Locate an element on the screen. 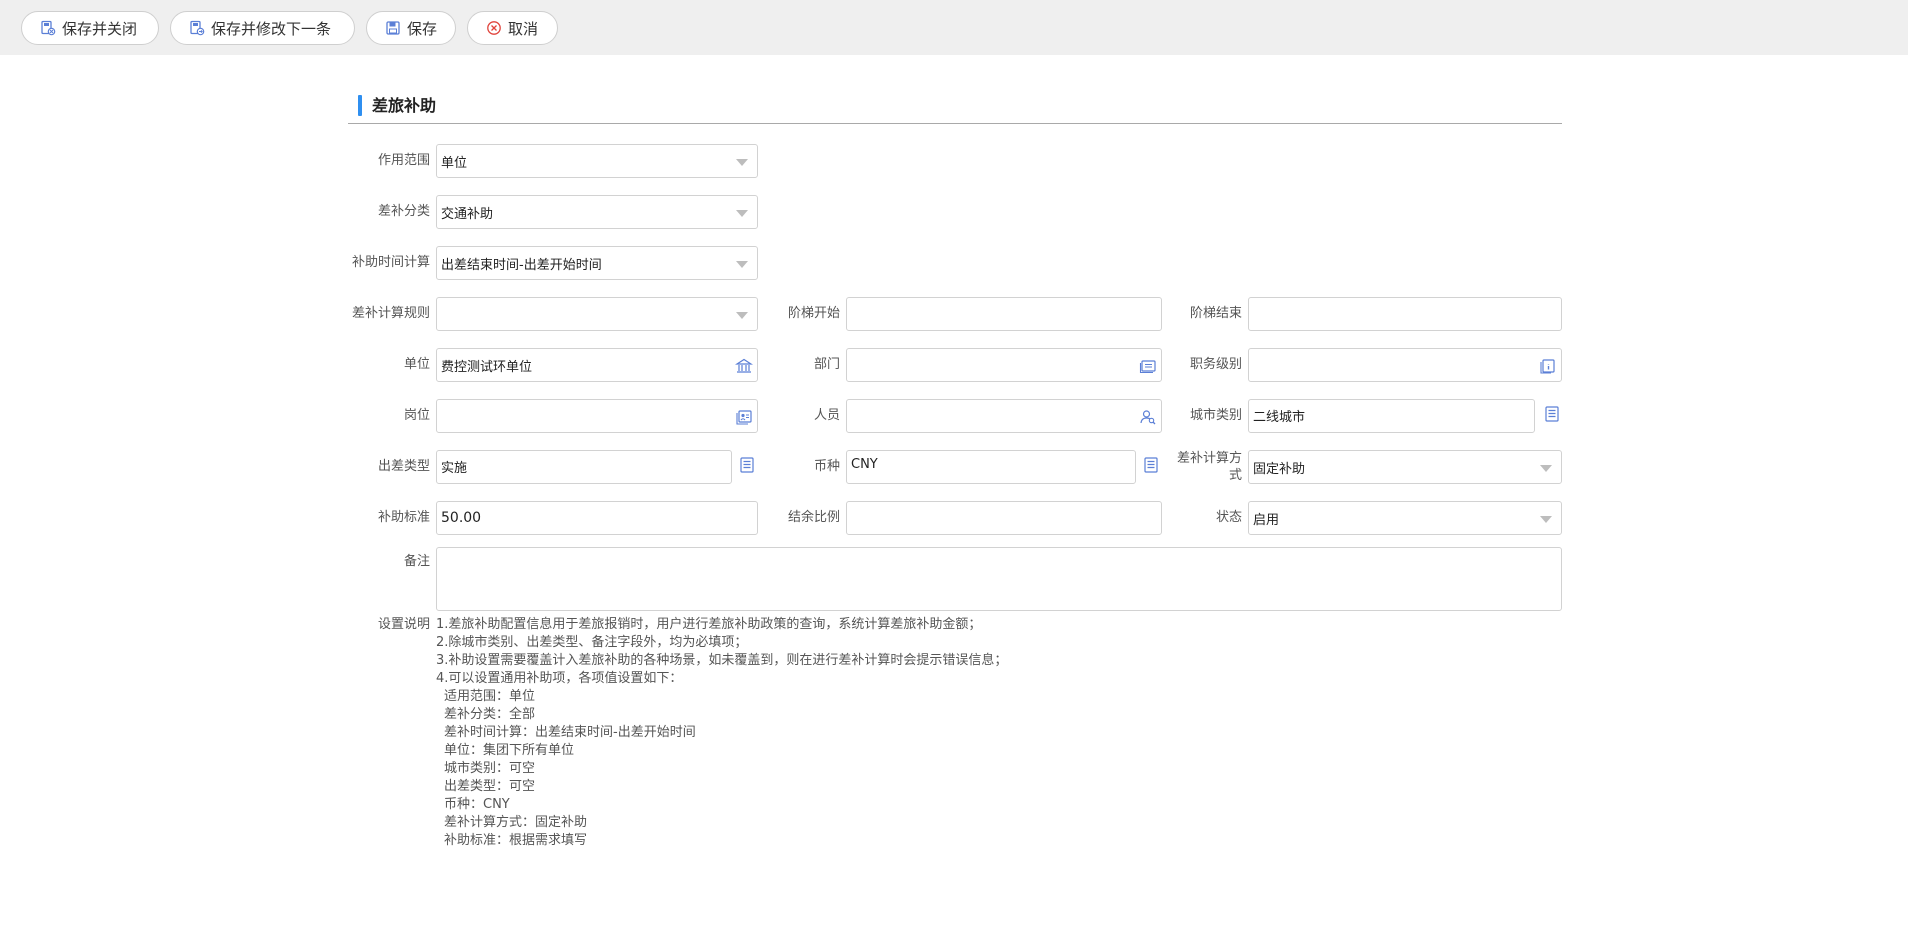 This screenshot has width=1908, height=943. job-level-input is located at coordinates (1405, 365).